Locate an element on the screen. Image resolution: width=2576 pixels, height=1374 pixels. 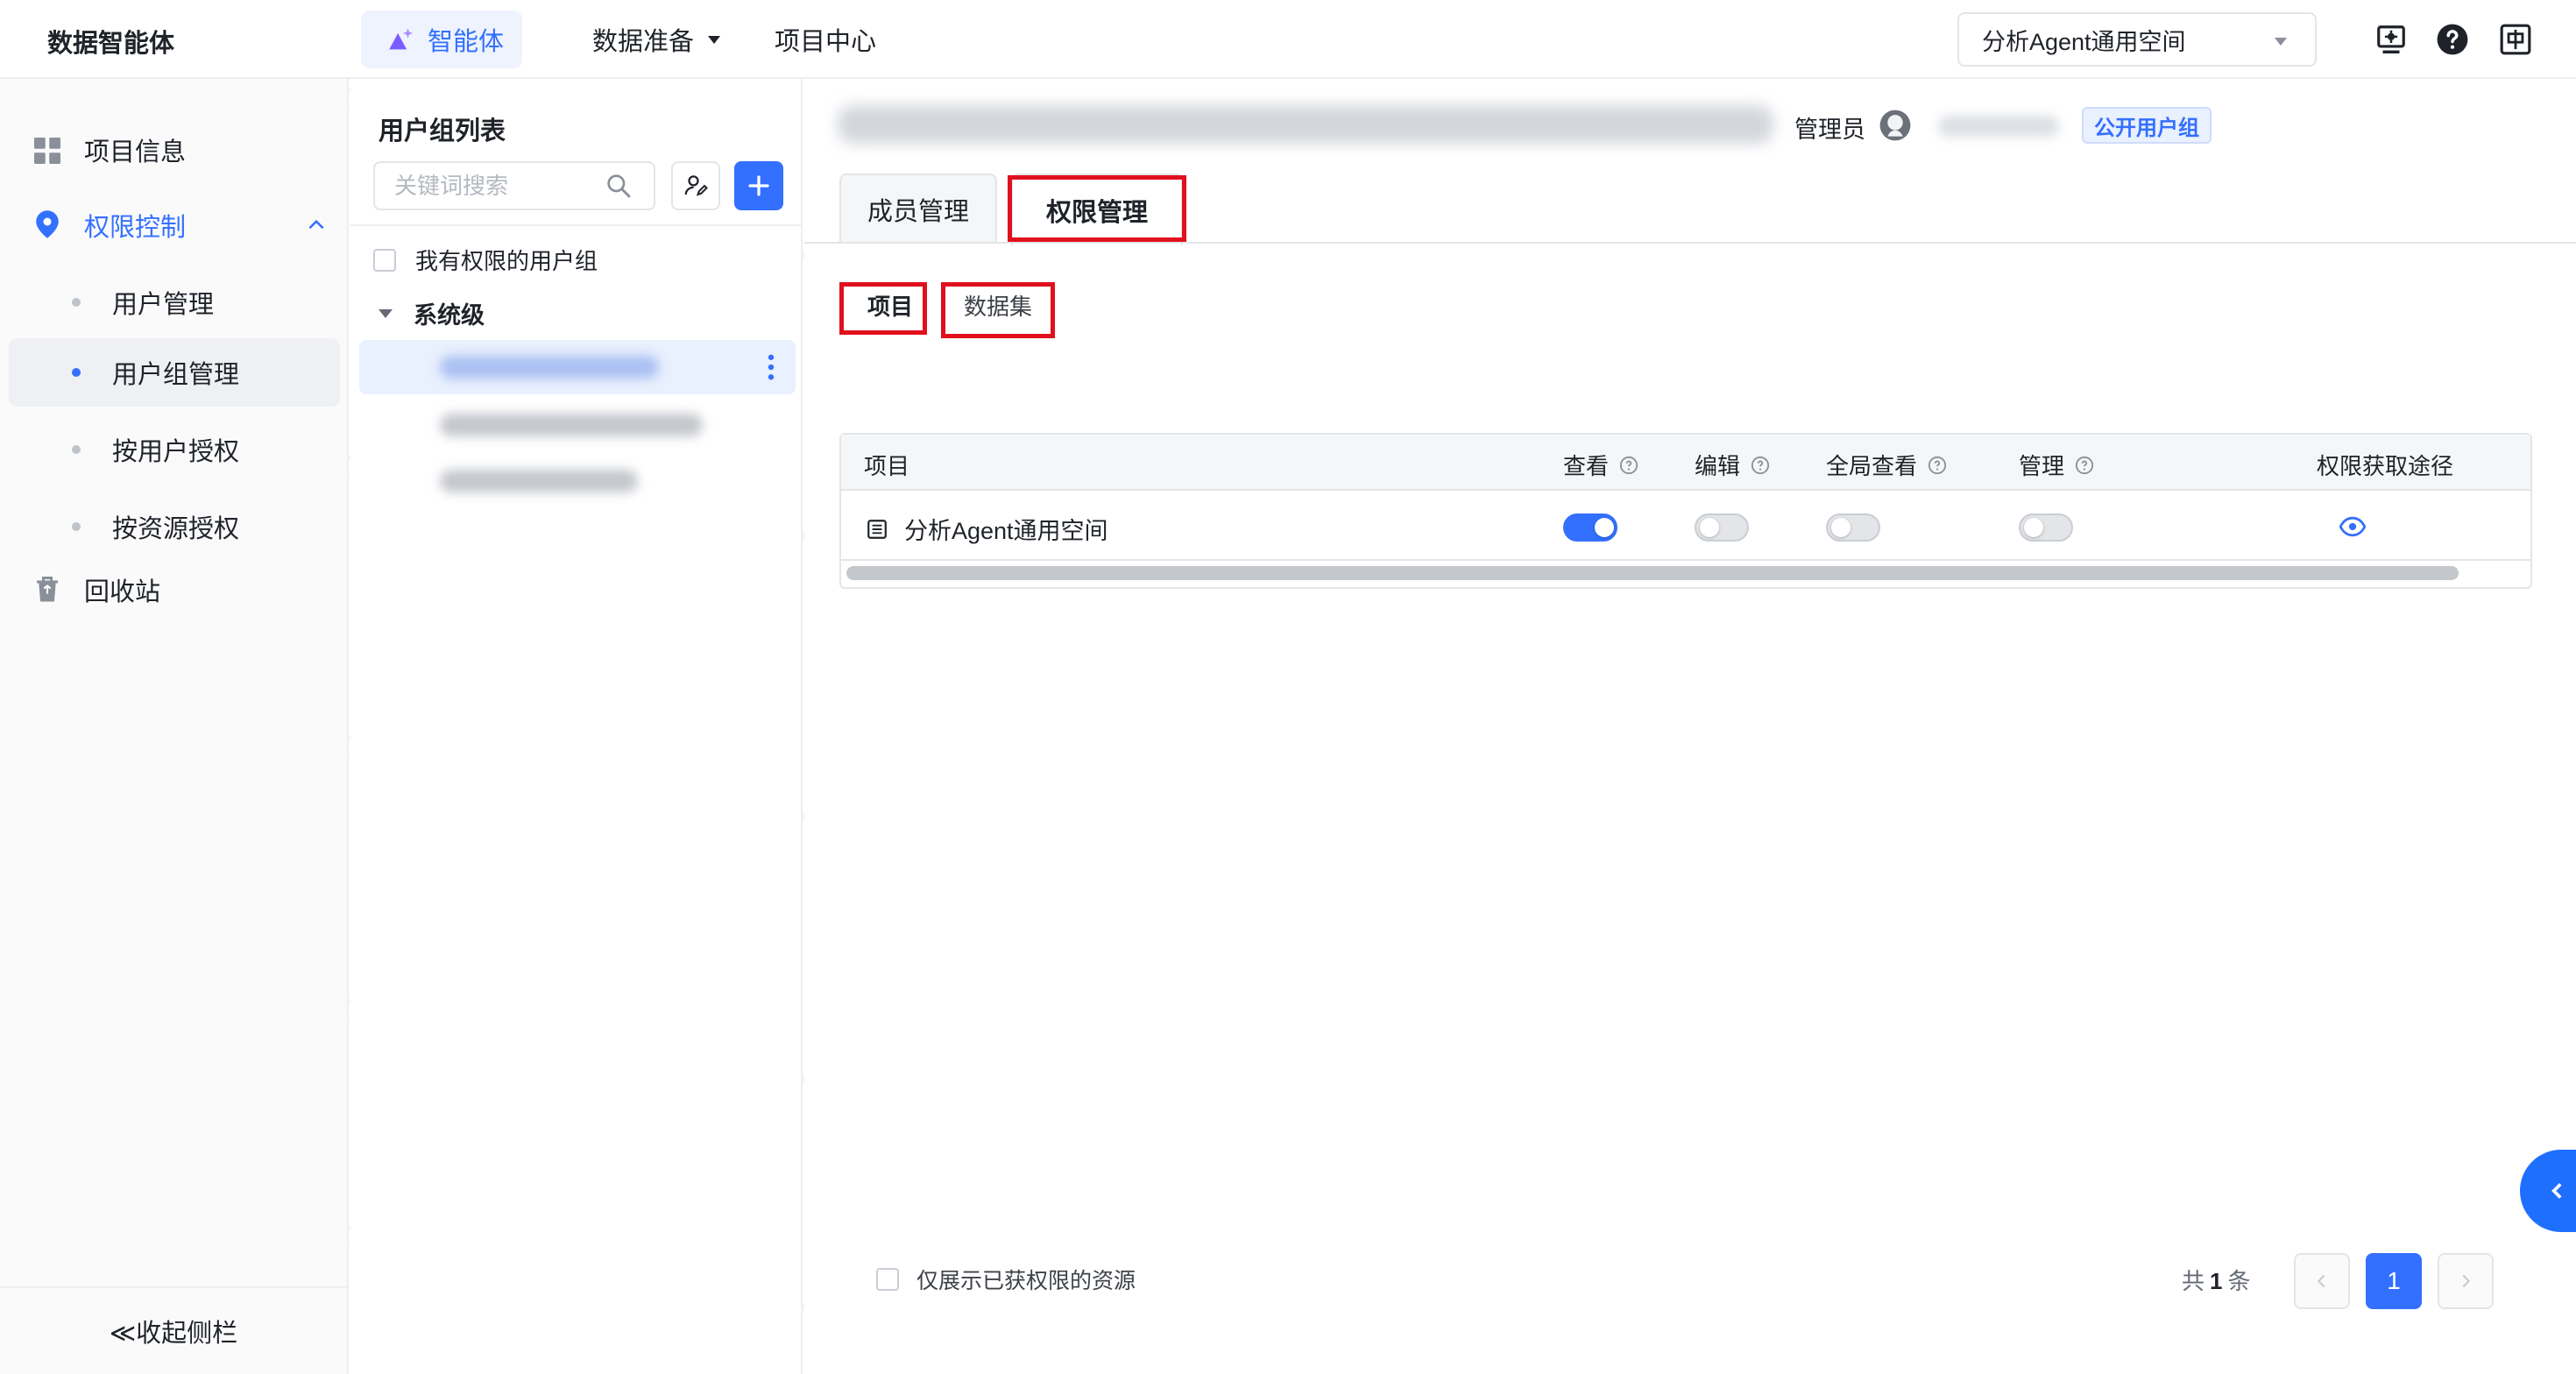
top-bar: 数据智能体 智能体 数据准备 项目中心 分析Agent通用空间 is located at coordinates (1288, 39).